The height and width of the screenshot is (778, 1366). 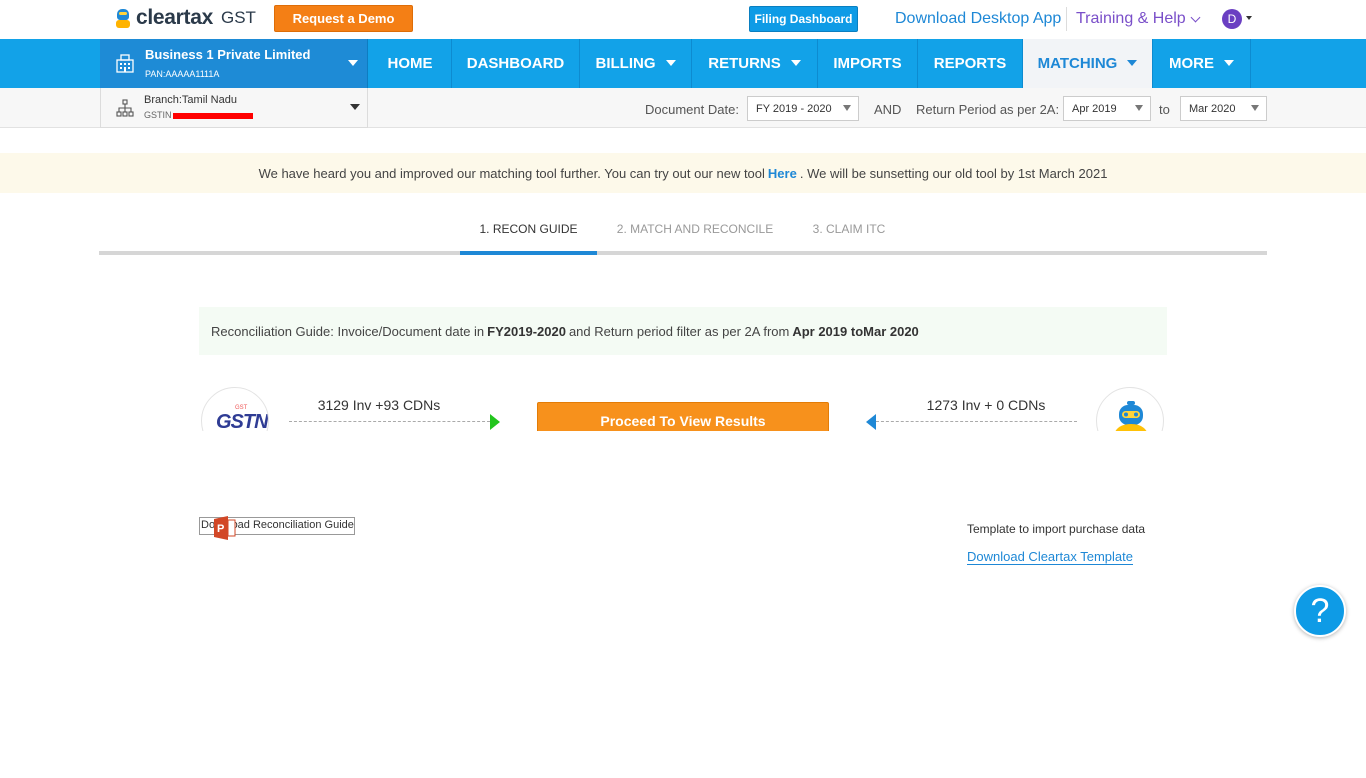 What do you see at coordinates (1050, 557) in the screenshot?
I see `download-cleartax-template-link: Download Cleartax Template` at bounding box center [1050, 557].